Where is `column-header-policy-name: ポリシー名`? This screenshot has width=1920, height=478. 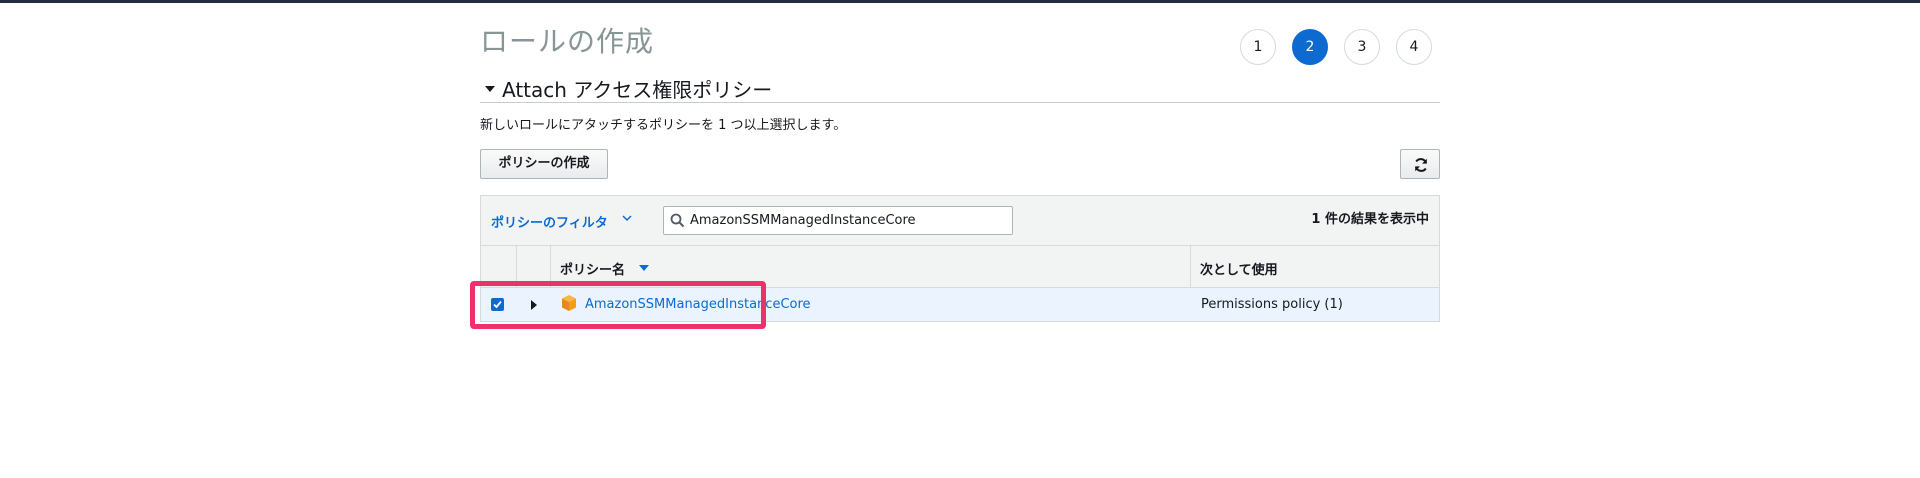
column-header-policy-name: ポリシー名 is located at coordinates (592, 268).